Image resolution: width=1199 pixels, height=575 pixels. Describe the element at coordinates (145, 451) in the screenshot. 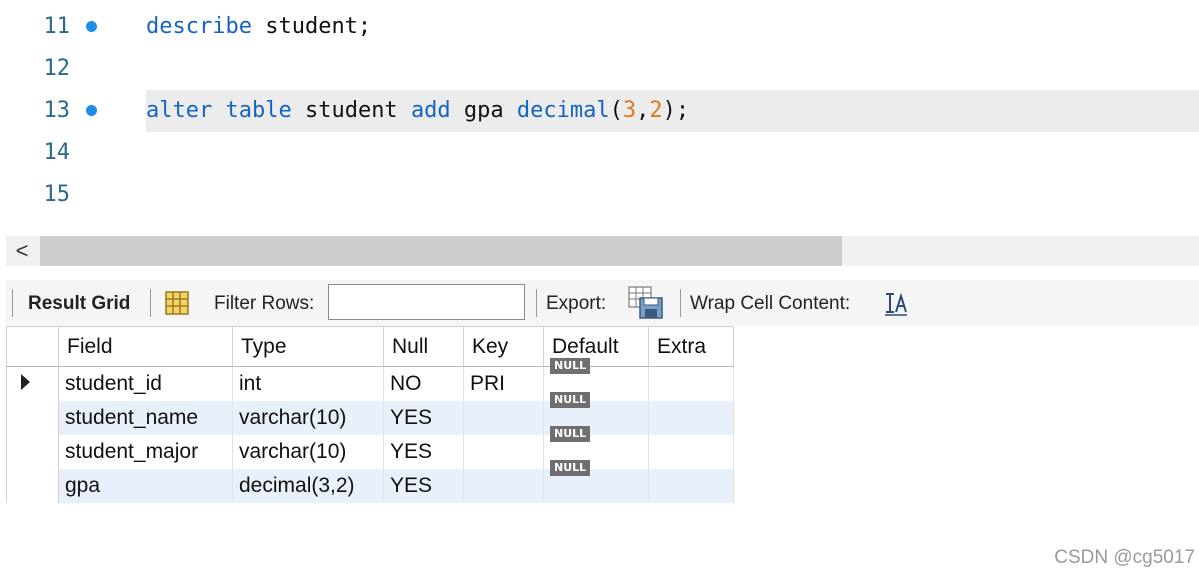

I see `cell-field: student_major` at that location.